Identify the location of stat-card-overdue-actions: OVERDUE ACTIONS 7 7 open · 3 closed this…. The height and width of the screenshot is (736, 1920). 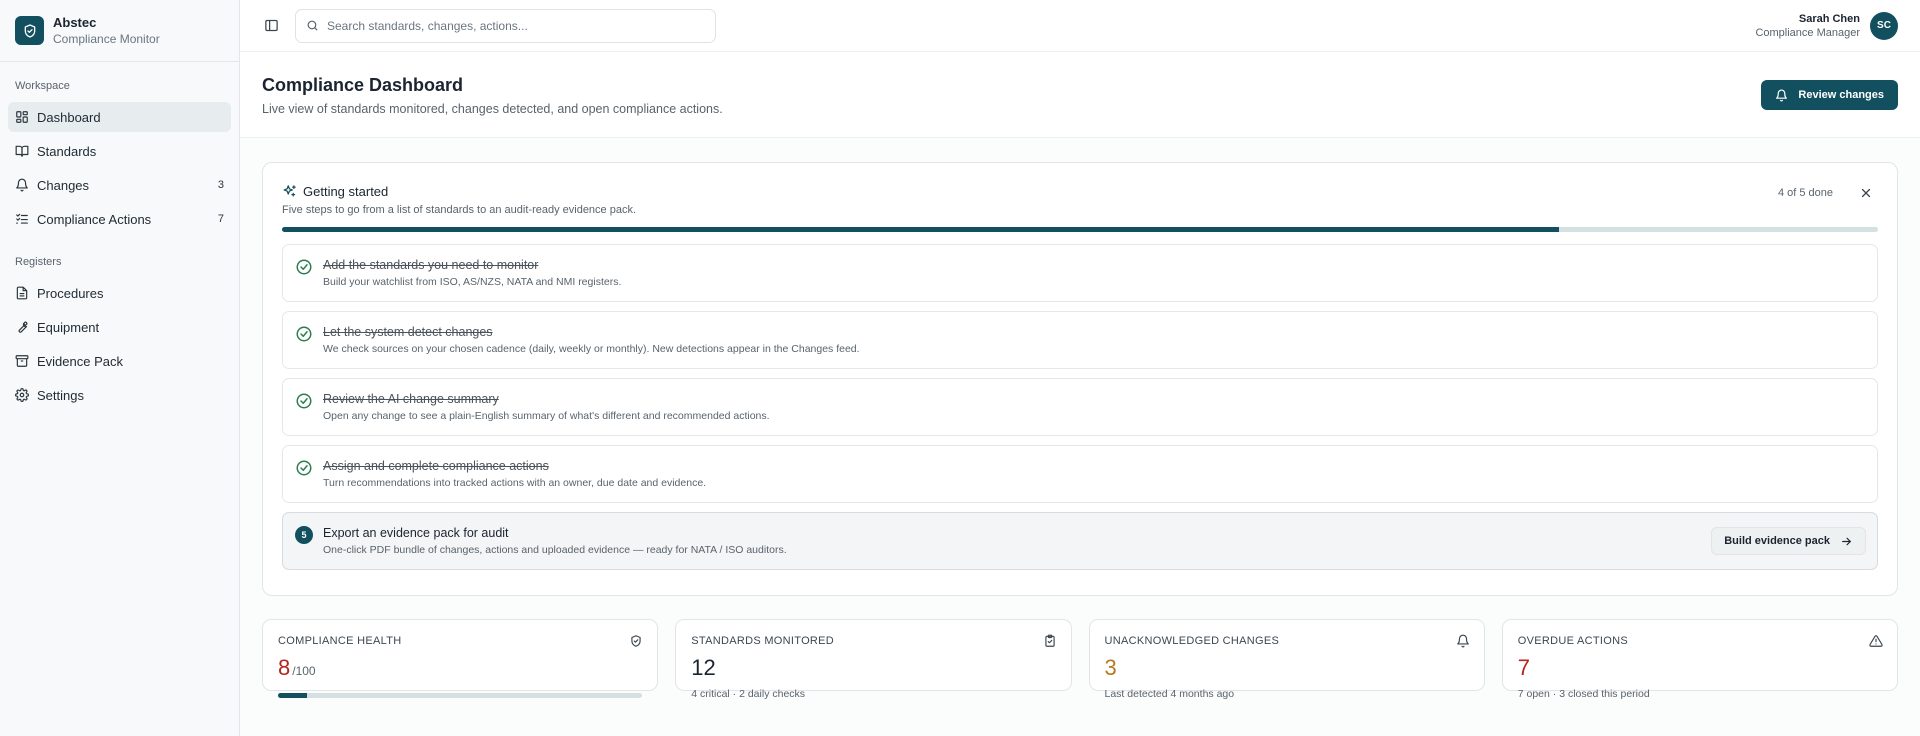
(1699, 659).